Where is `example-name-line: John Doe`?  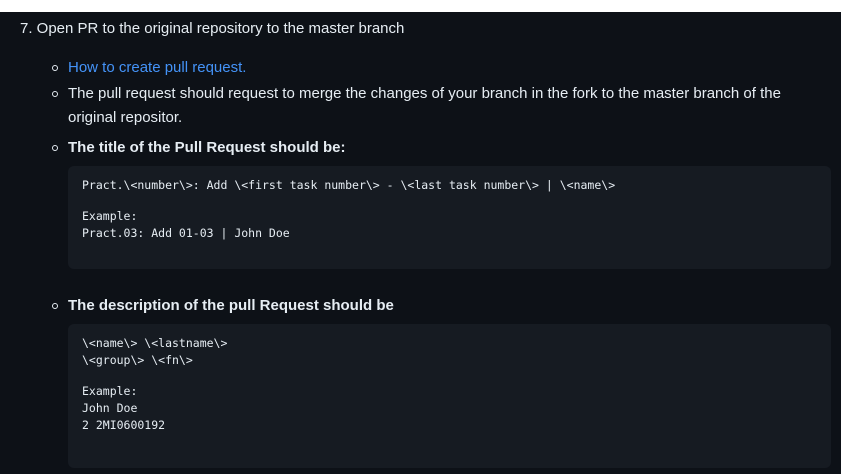 example-name-line: John Doe is located at coordinates (110, 408).